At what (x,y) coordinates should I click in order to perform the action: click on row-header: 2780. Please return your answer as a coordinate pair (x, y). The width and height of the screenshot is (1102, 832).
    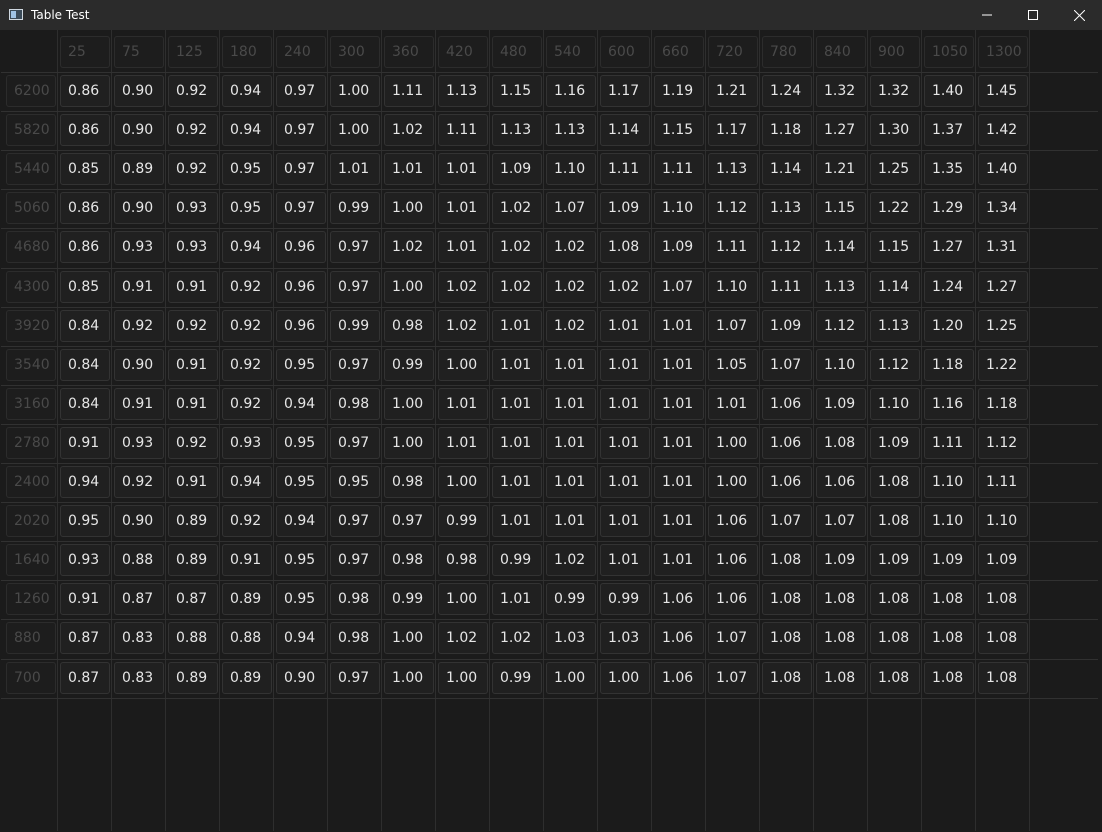
    Looking at the image, I should click on (31, 443).